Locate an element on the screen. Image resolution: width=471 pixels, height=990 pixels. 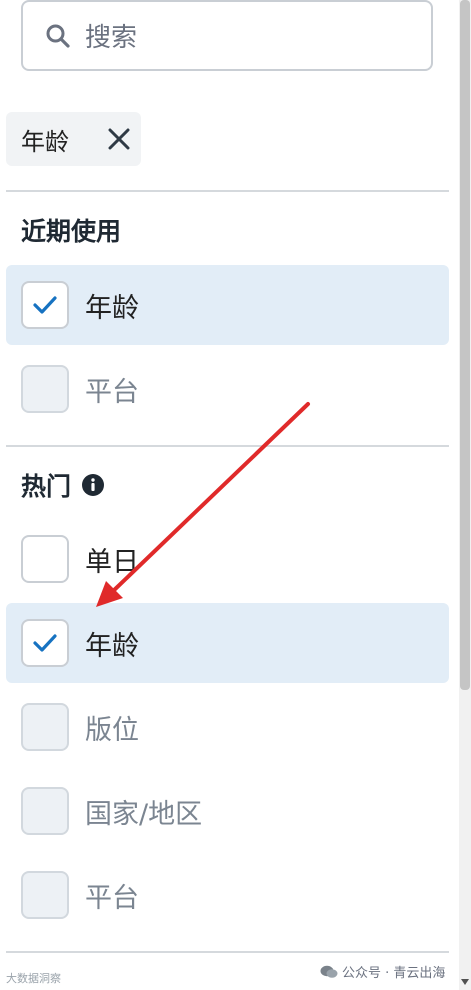
search-input: 搜索 is located at coordinates (227, 35).